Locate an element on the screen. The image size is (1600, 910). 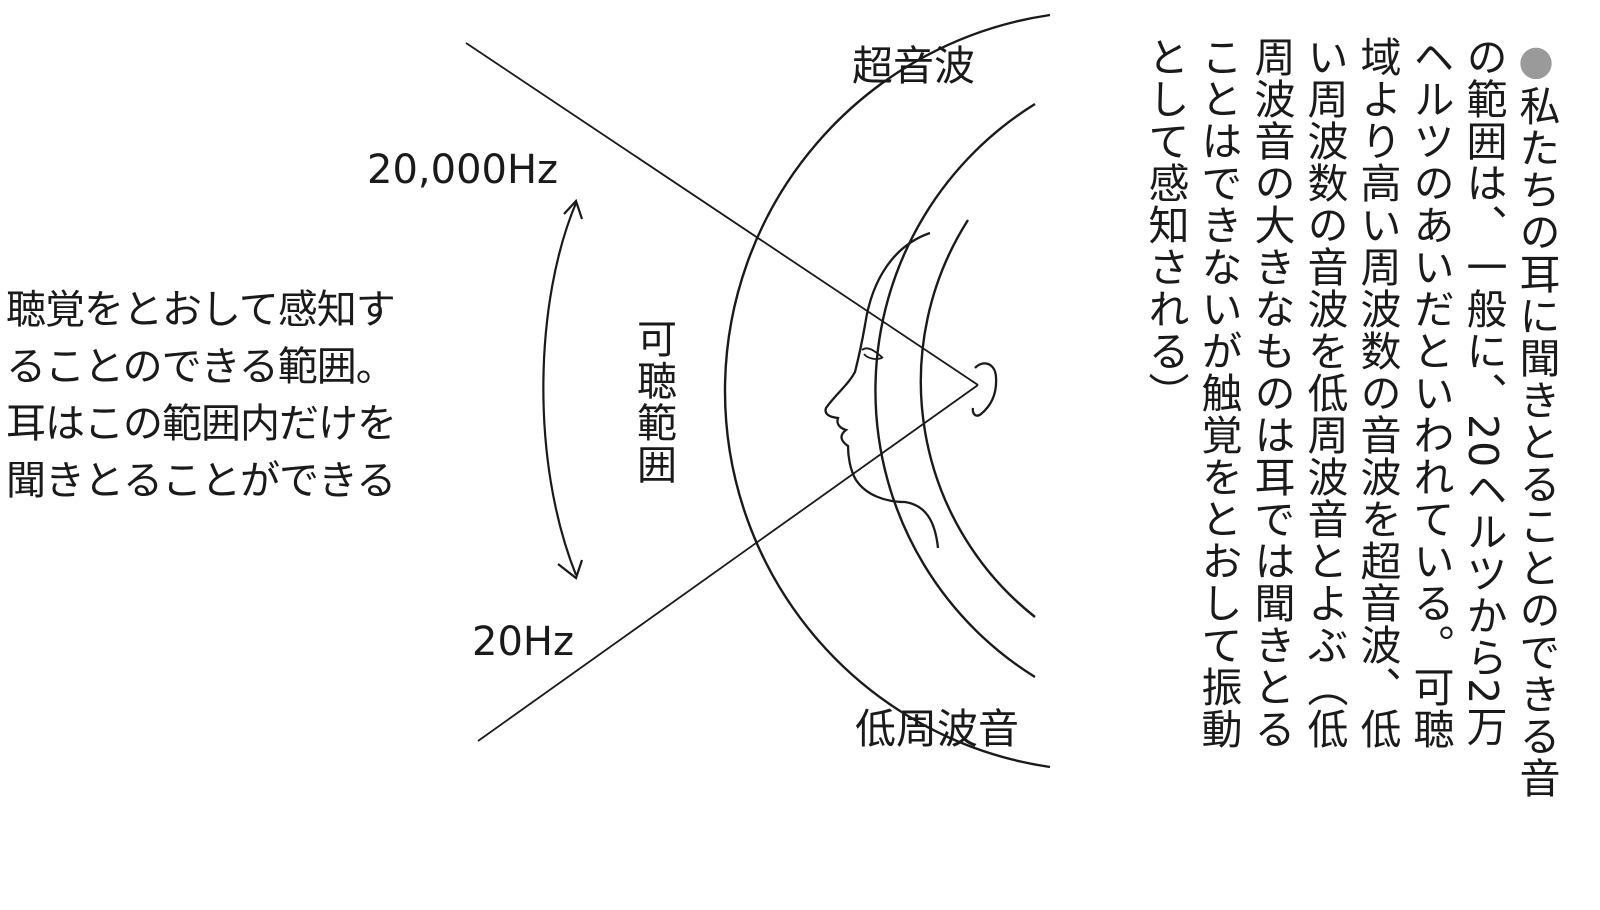
eye is located at coordinates (872, 353).